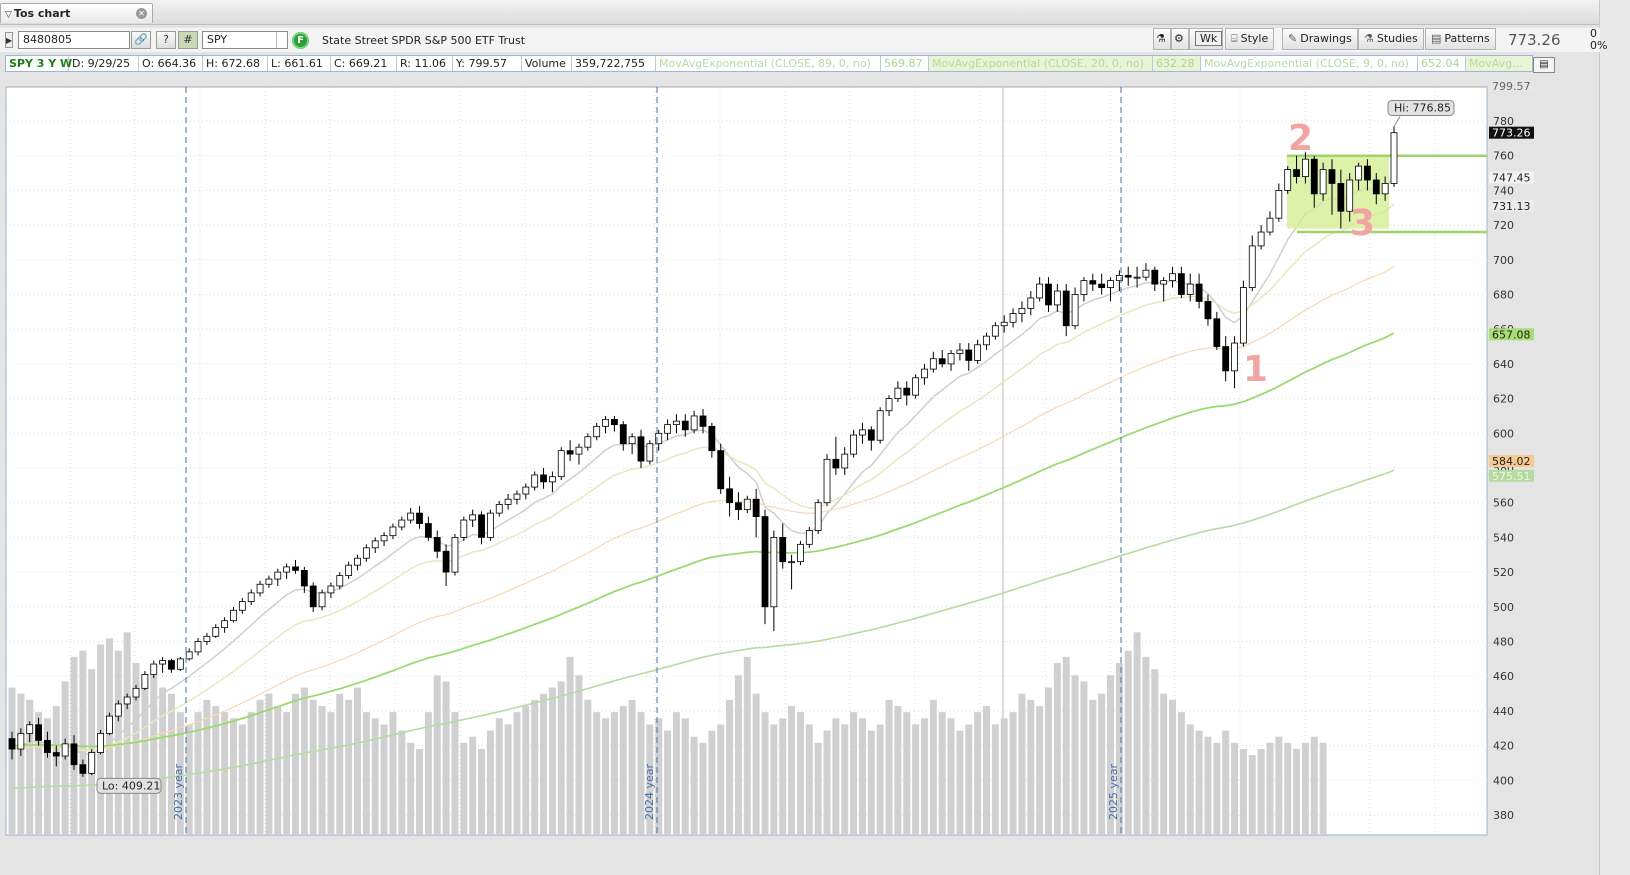 The image size is (1630, 875). Describe the element at coordinates (1180, 39) in the screenshot. I see `gear-icon: ⚙` at that location.